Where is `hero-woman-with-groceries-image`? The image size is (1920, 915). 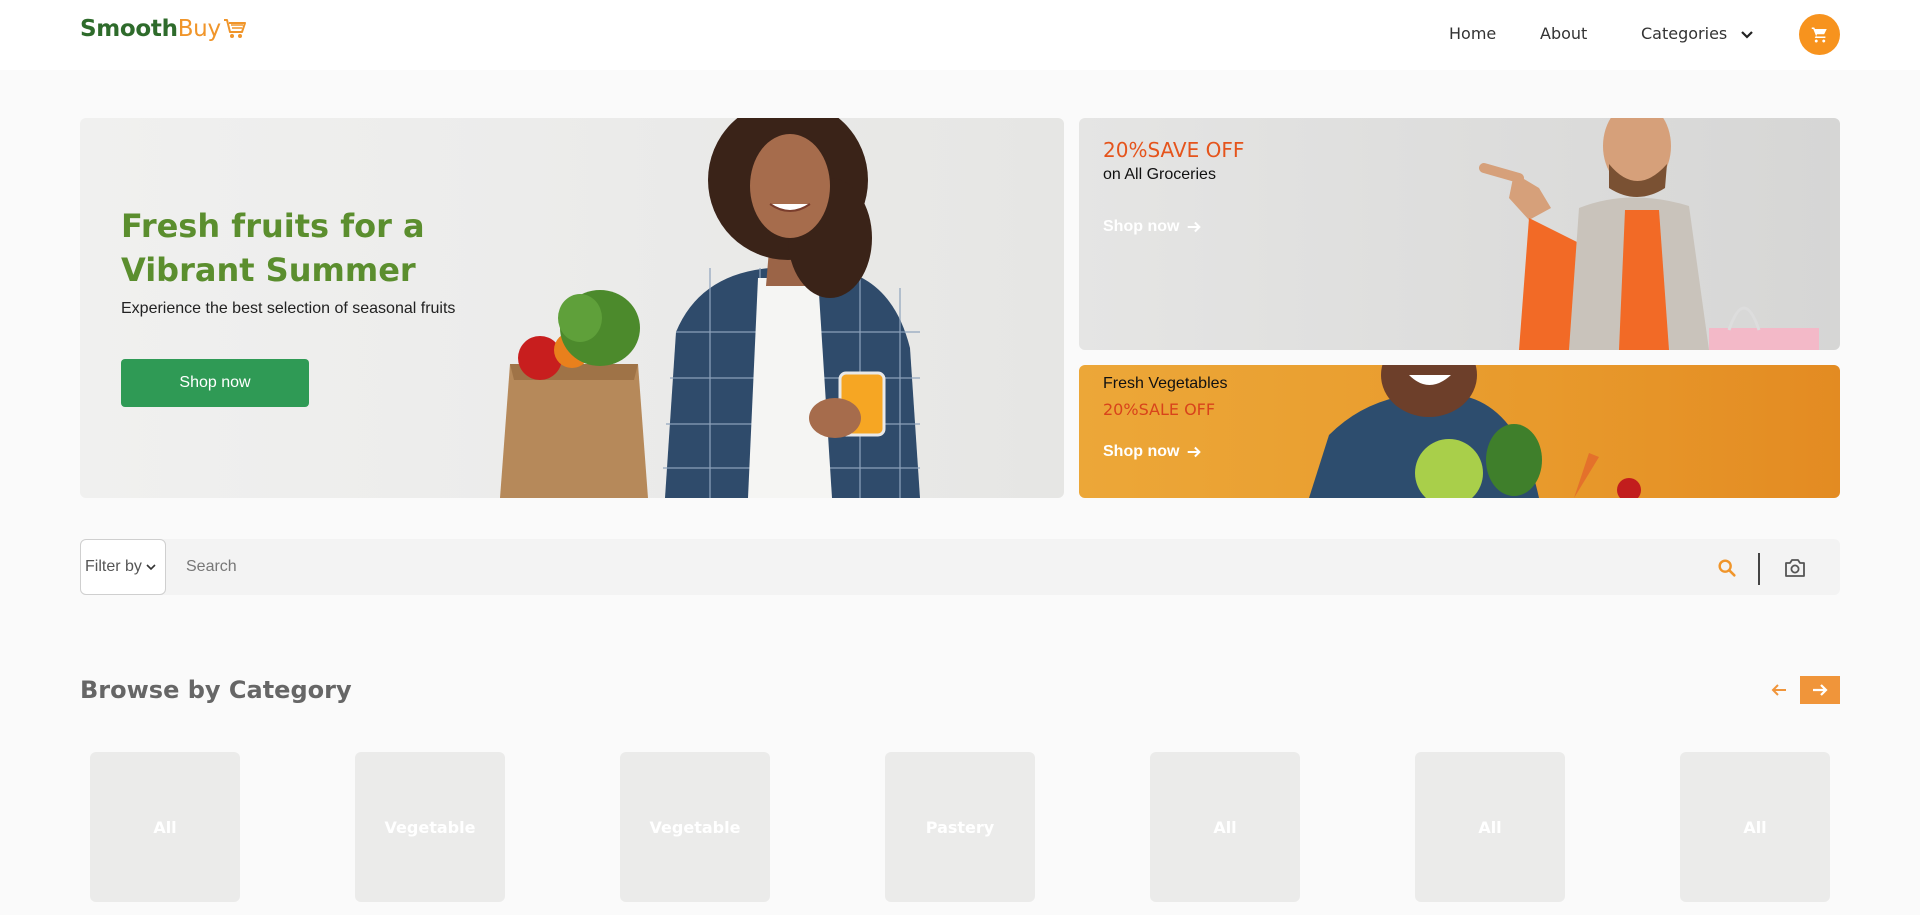 hero-woman-with-groceries-image is located at coordinates (710, 308).